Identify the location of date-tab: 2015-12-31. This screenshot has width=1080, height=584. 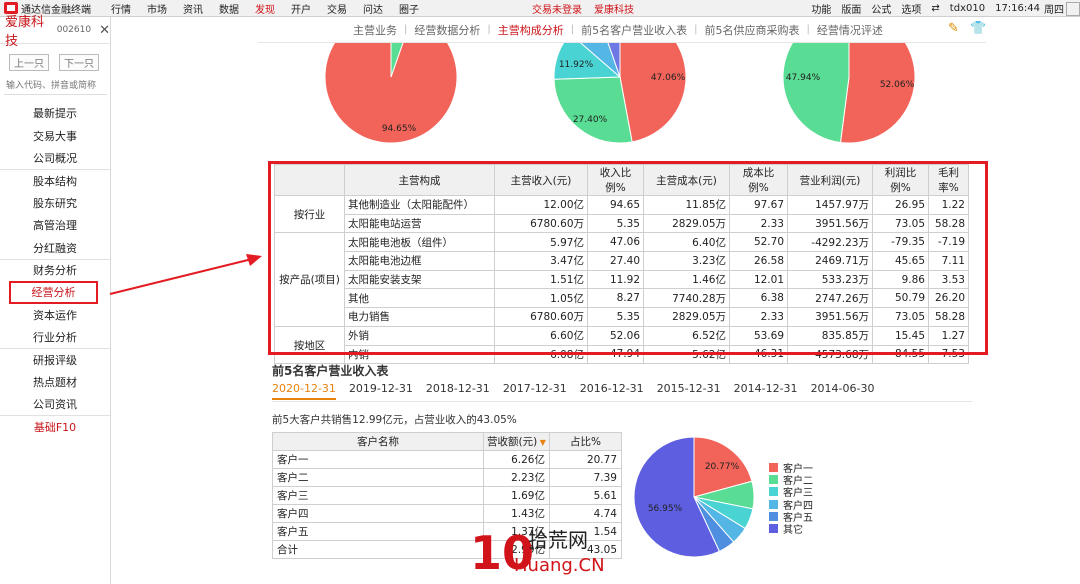
(689, 391).